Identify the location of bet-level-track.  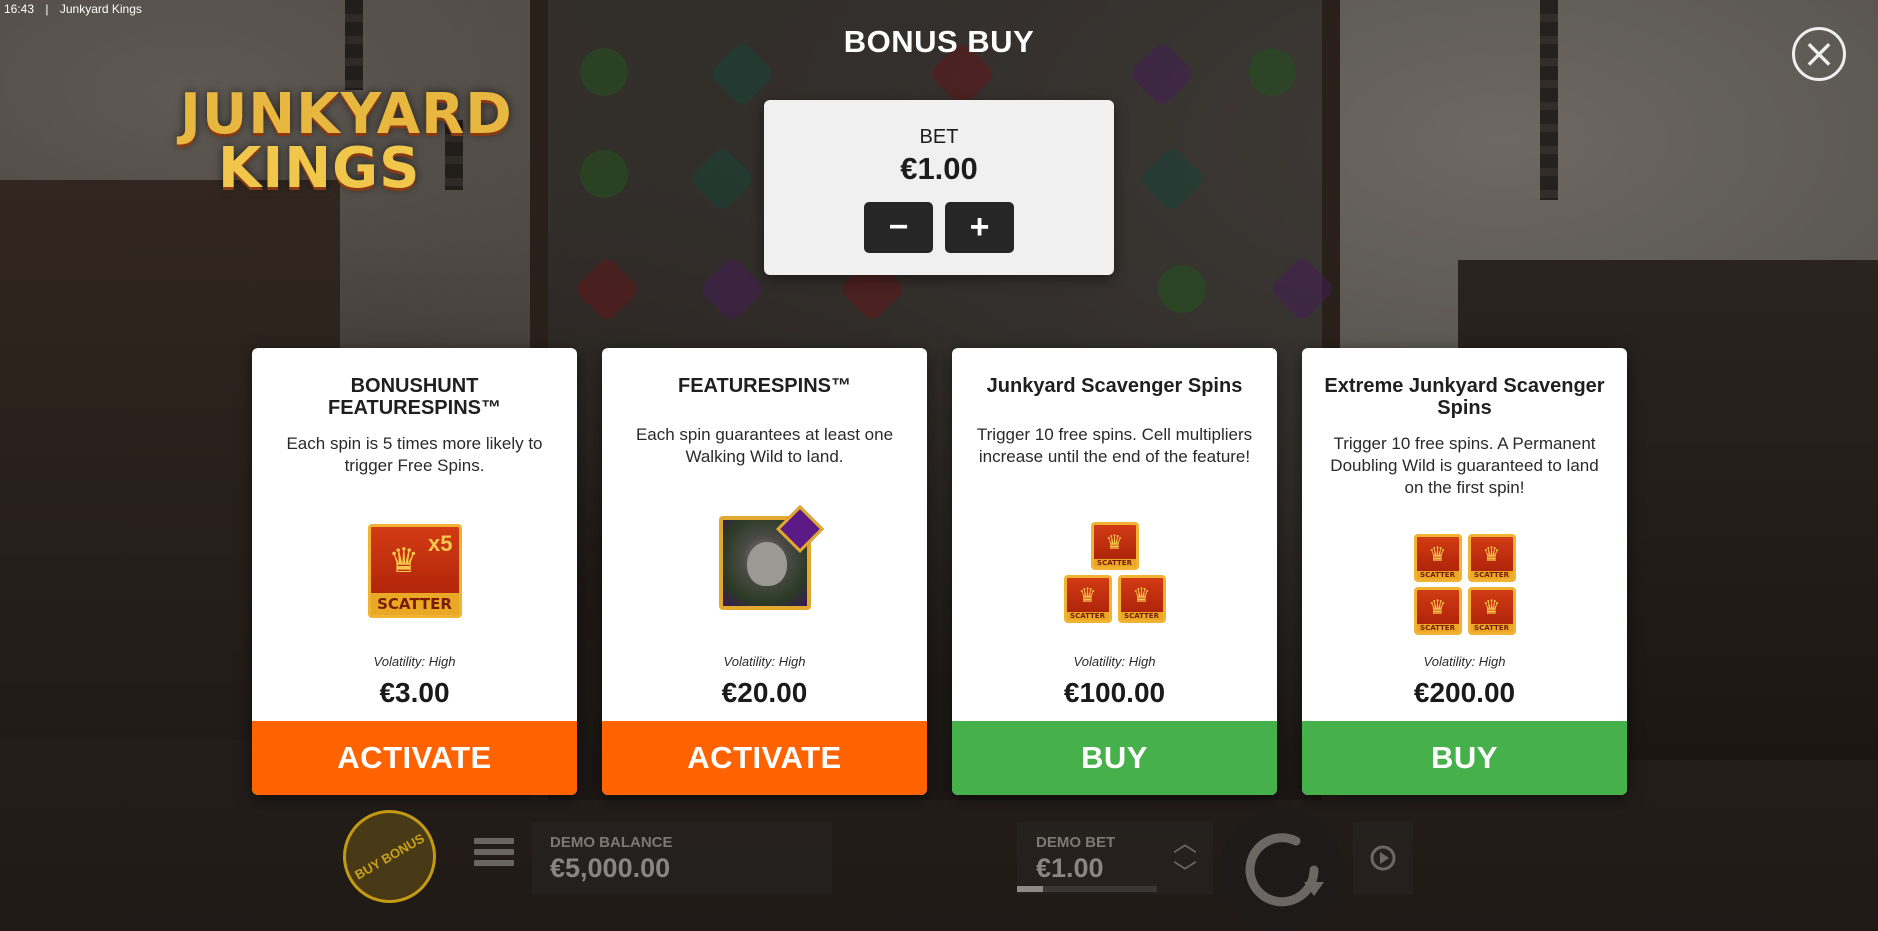
(1087, 889).